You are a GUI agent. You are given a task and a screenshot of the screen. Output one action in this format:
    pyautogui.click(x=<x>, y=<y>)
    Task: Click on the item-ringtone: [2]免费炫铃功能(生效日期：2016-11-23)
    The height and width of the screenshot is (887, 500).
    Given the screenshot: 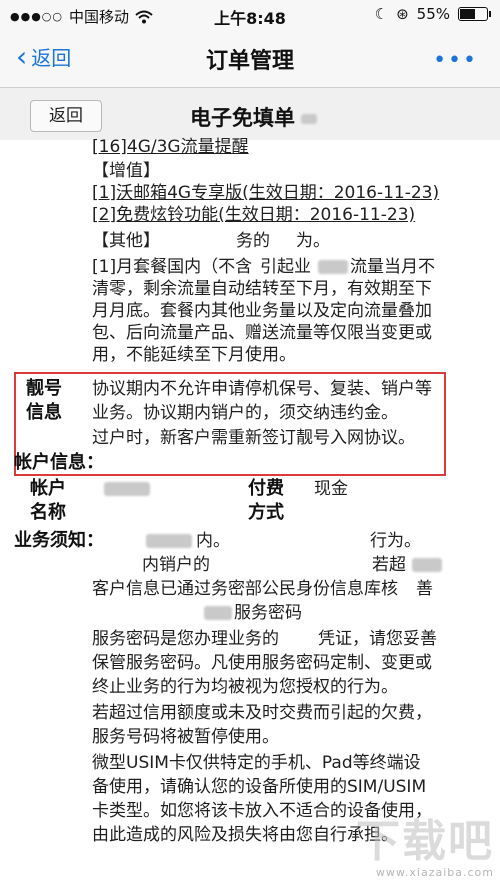 What is the action you would take?
    pyautogui.click(x=254, y=215)
    